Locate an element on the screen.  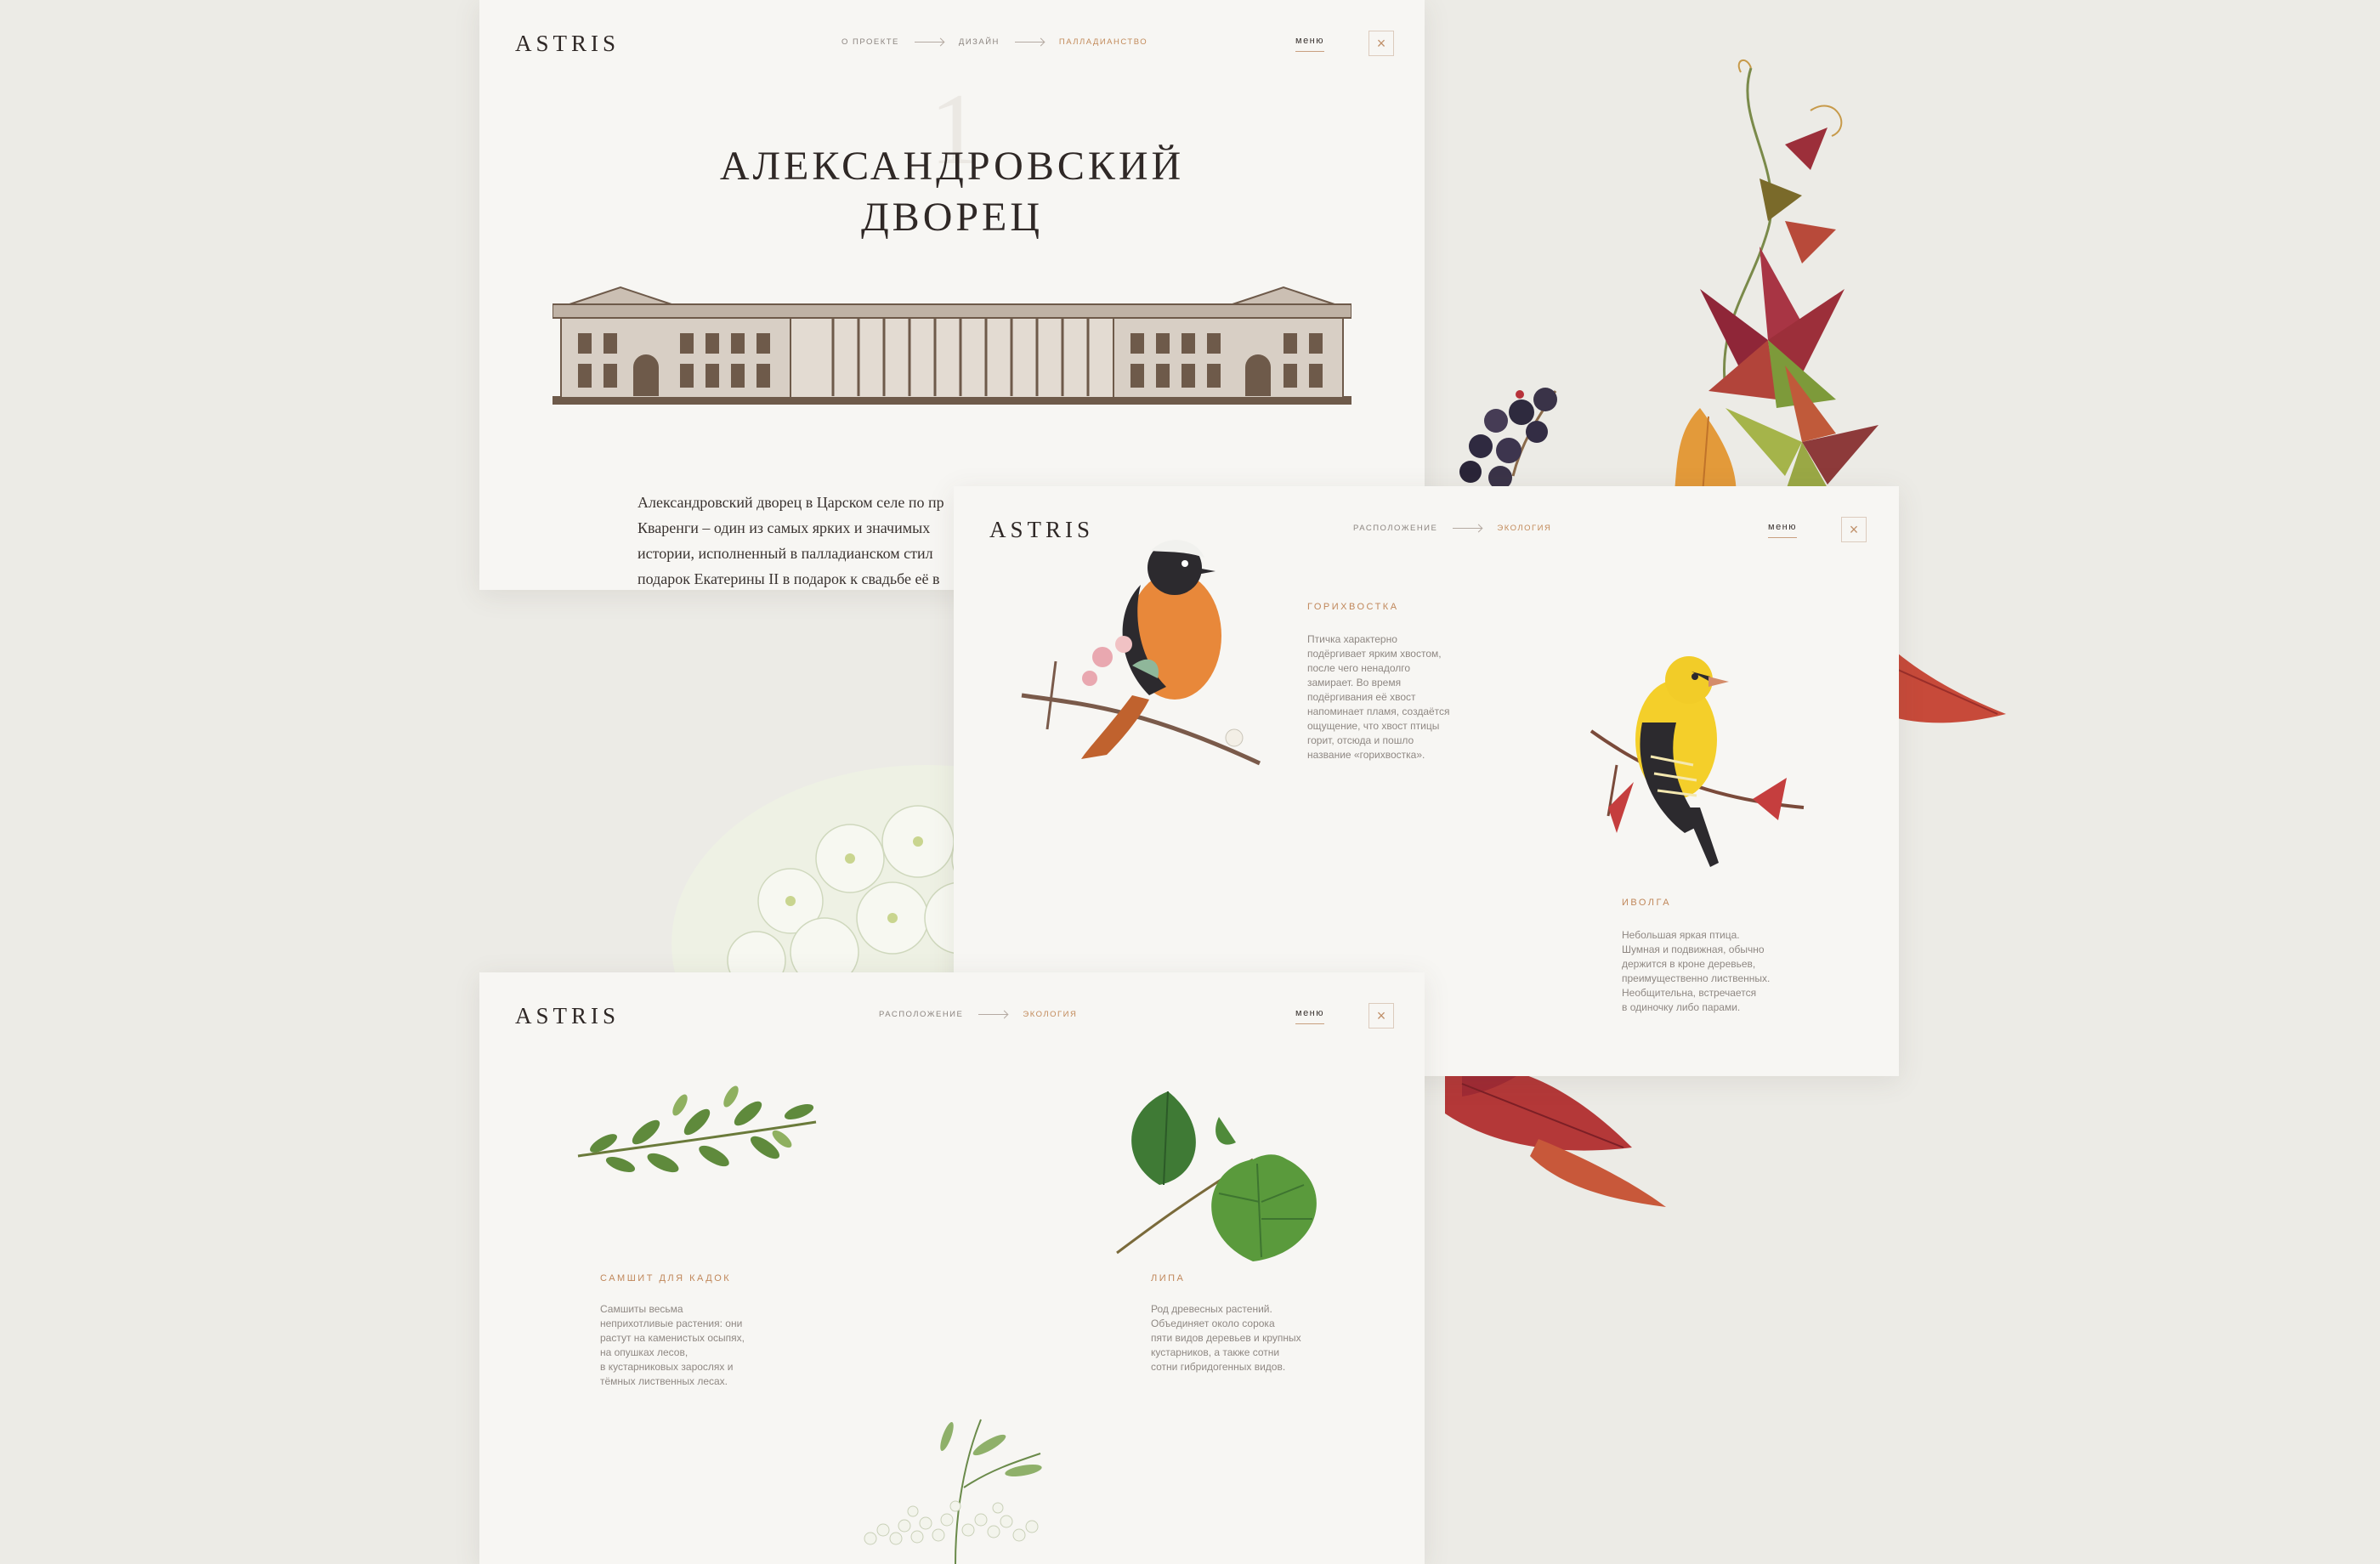
breadcrumb-item-palladianism: палладианство is located at coordinates (1103, 42).